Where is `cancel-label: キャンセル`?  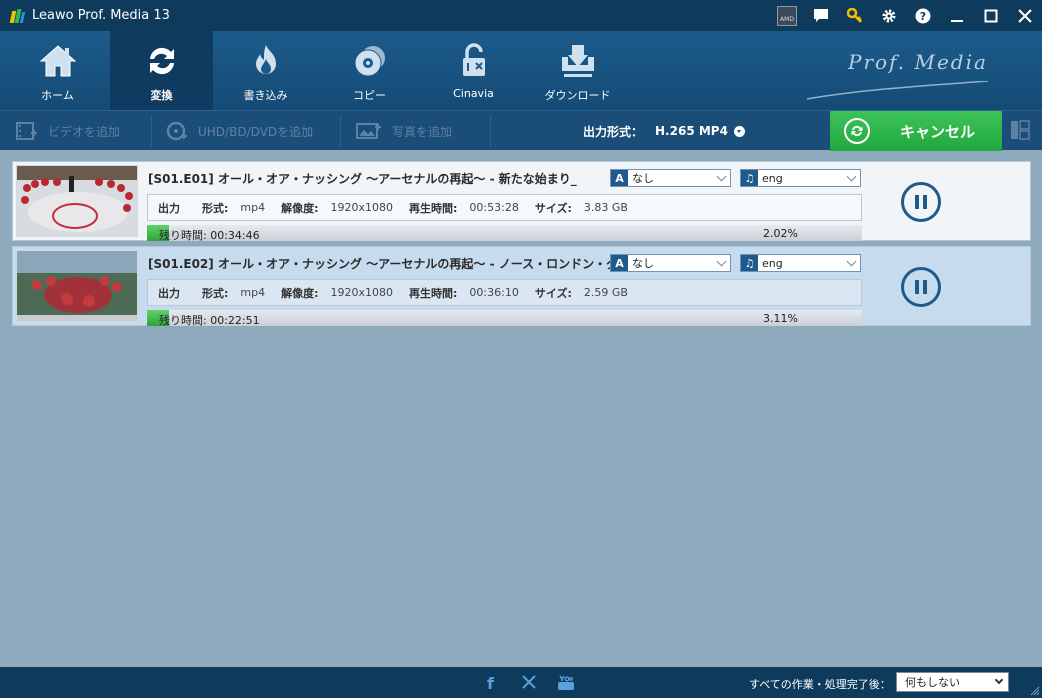 cancel-label: キャンセル is located at coordinates (938, 131).